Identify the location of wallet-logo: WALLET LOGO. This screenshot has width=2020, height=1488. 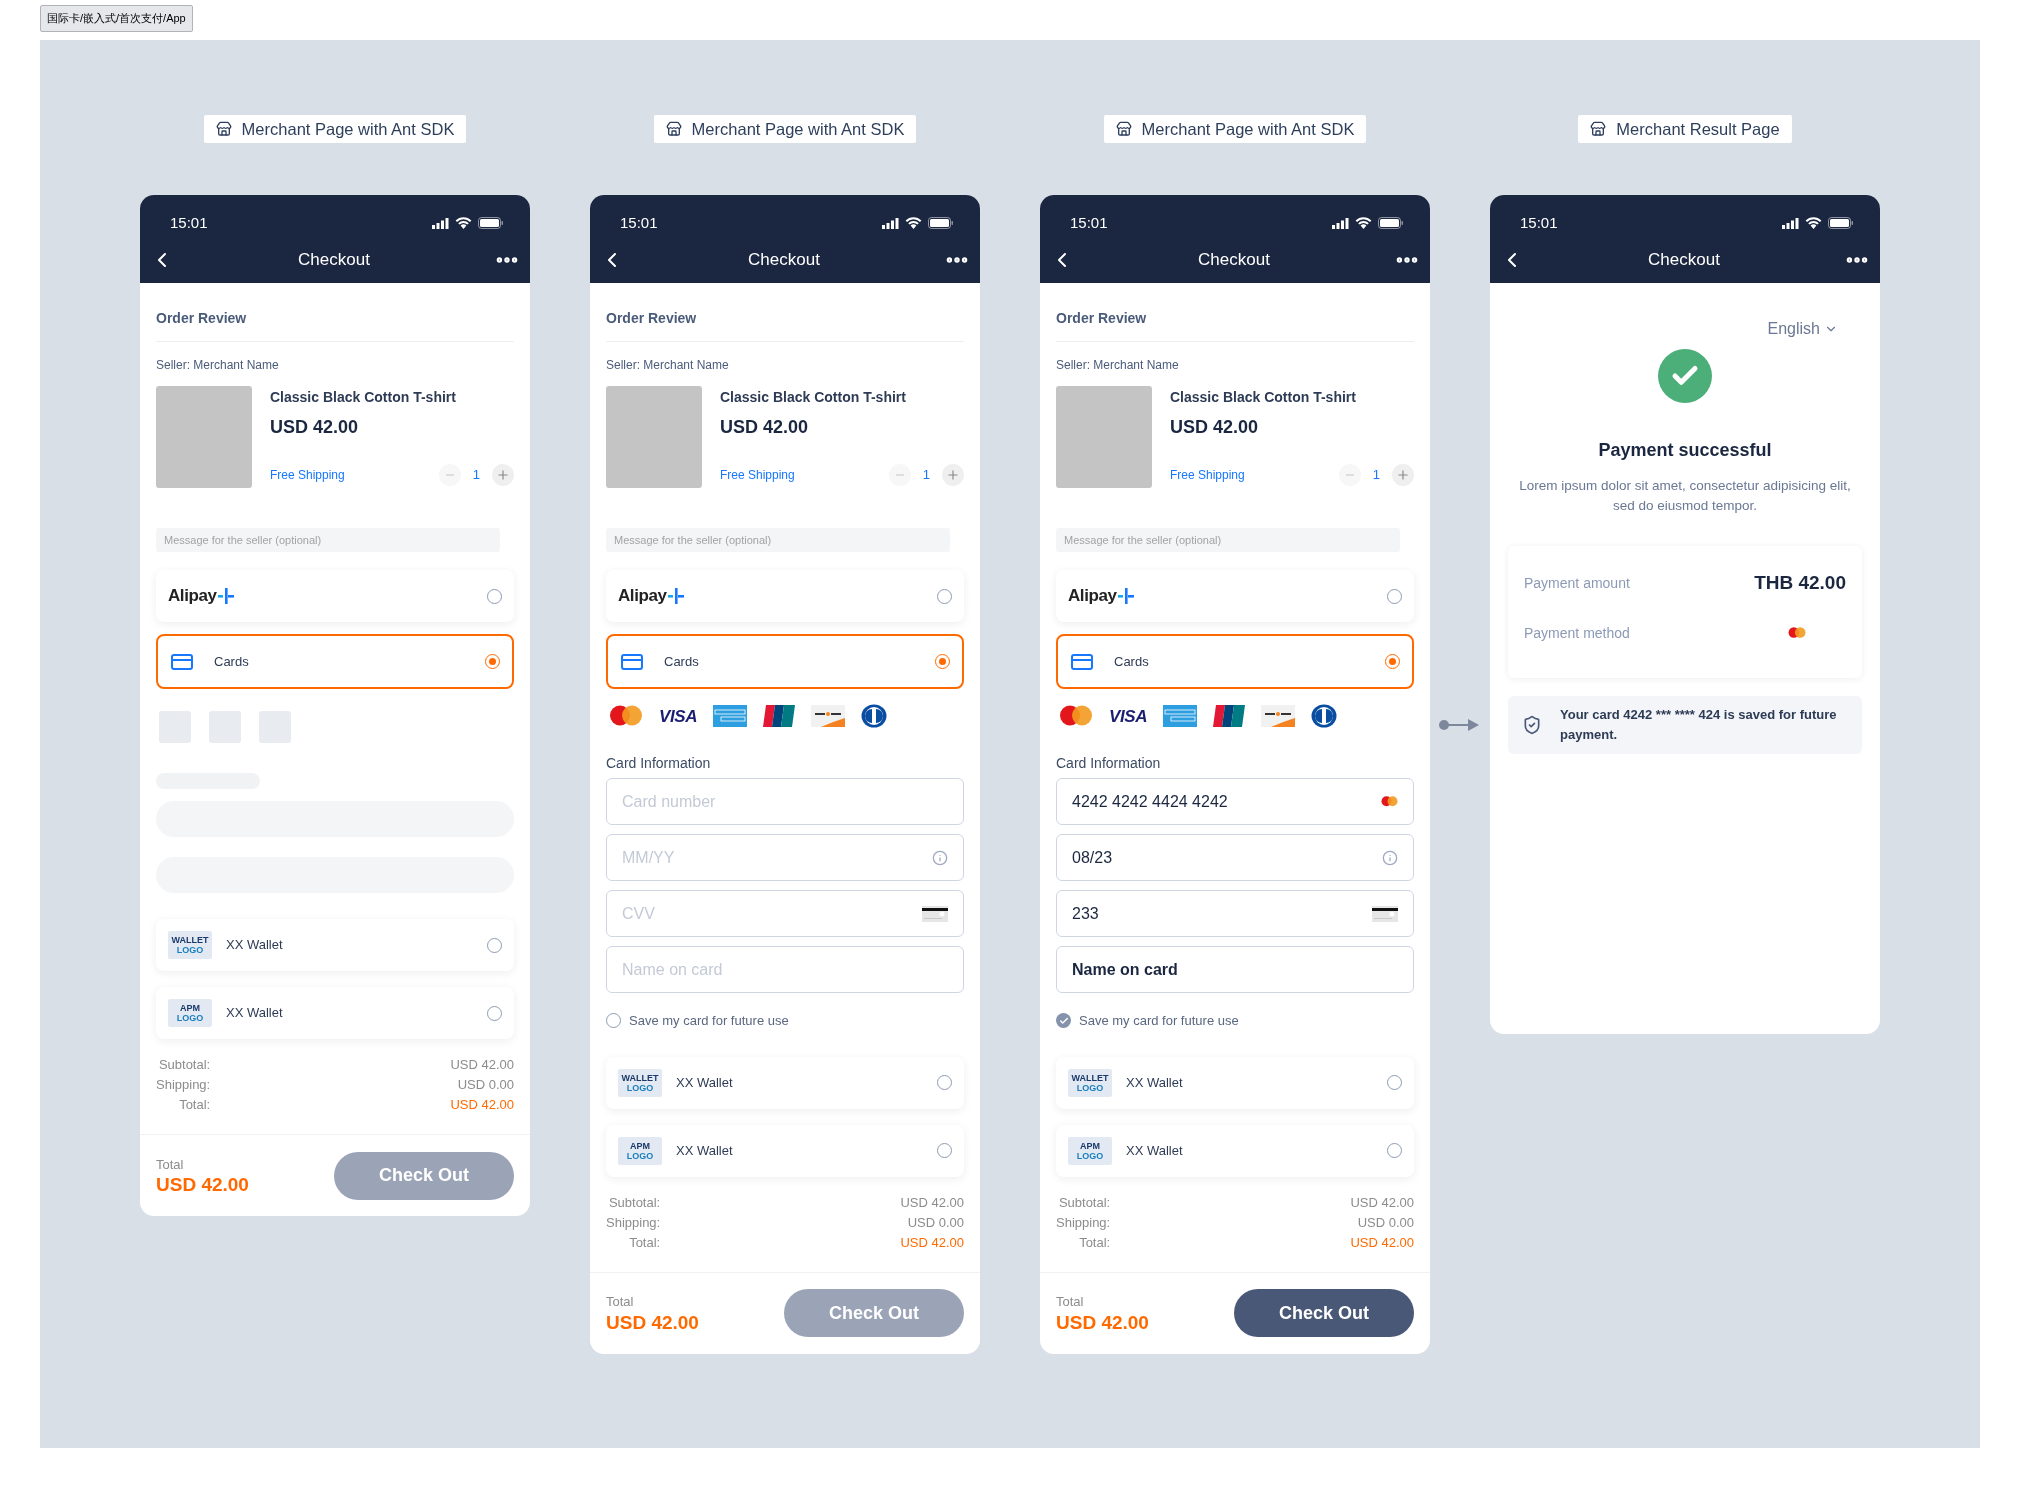
(190, 945).